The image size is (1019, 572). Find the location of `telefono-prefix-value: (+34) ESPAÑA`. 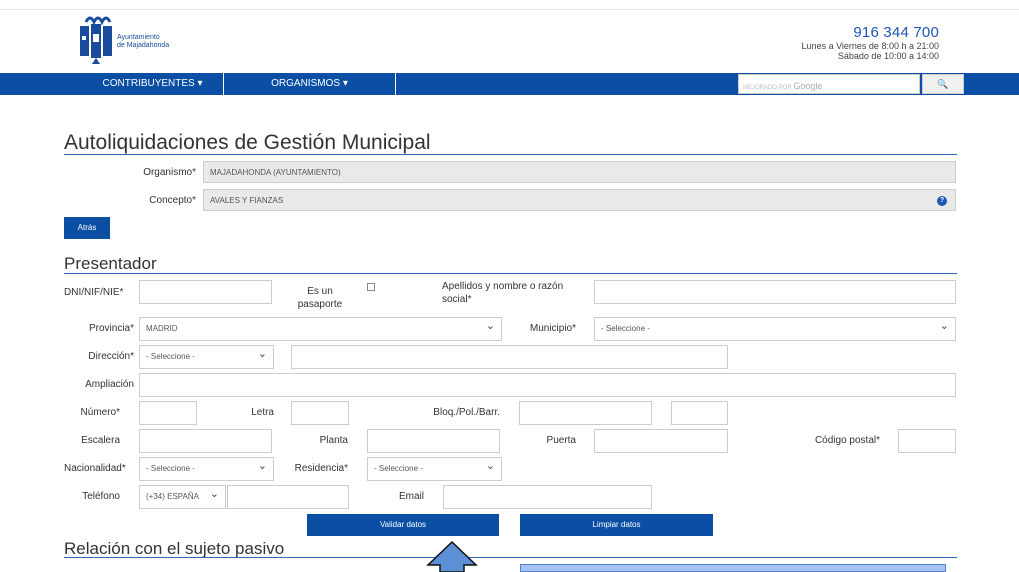

telefono-prefix-value: (+34) ESPAÑA is located at coordinates (172, 496).